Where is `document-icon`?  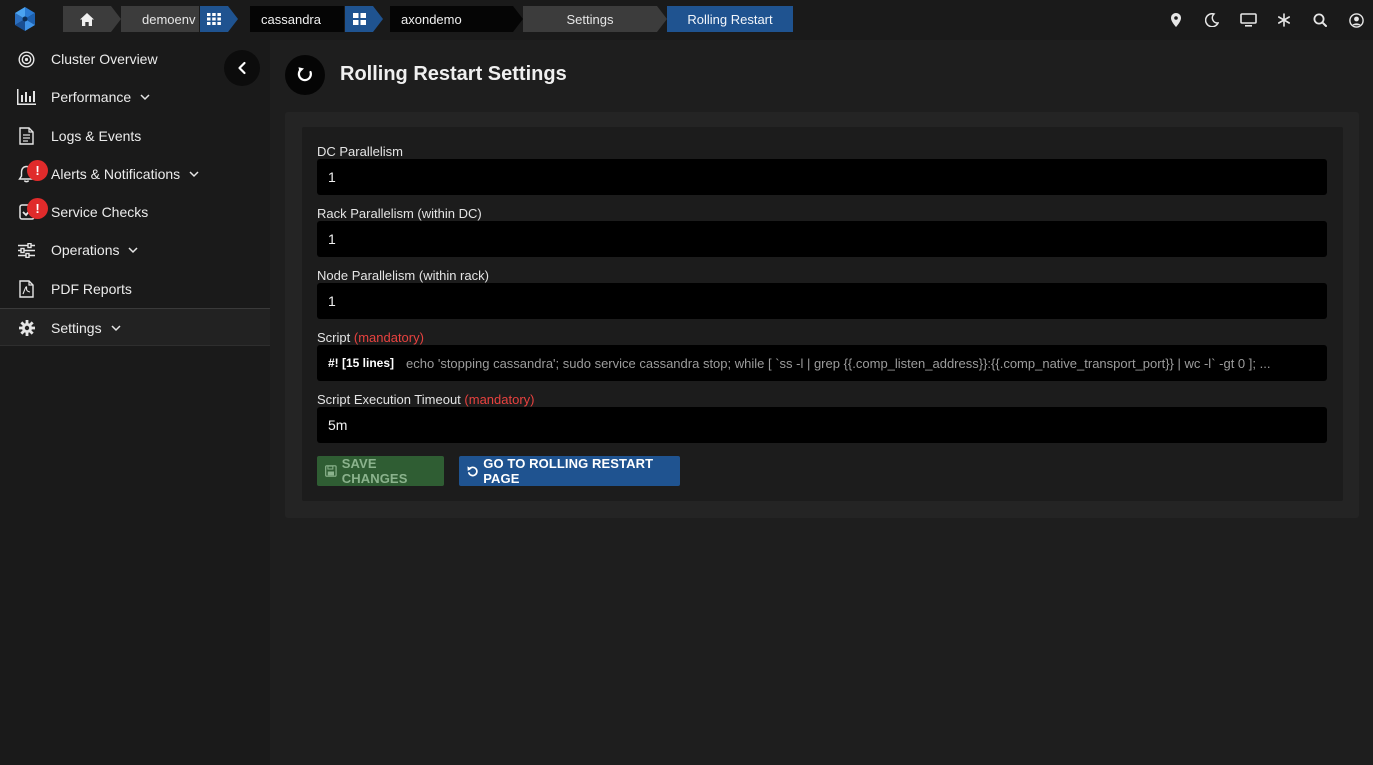
document-icon is located at coordinates (26, 136).